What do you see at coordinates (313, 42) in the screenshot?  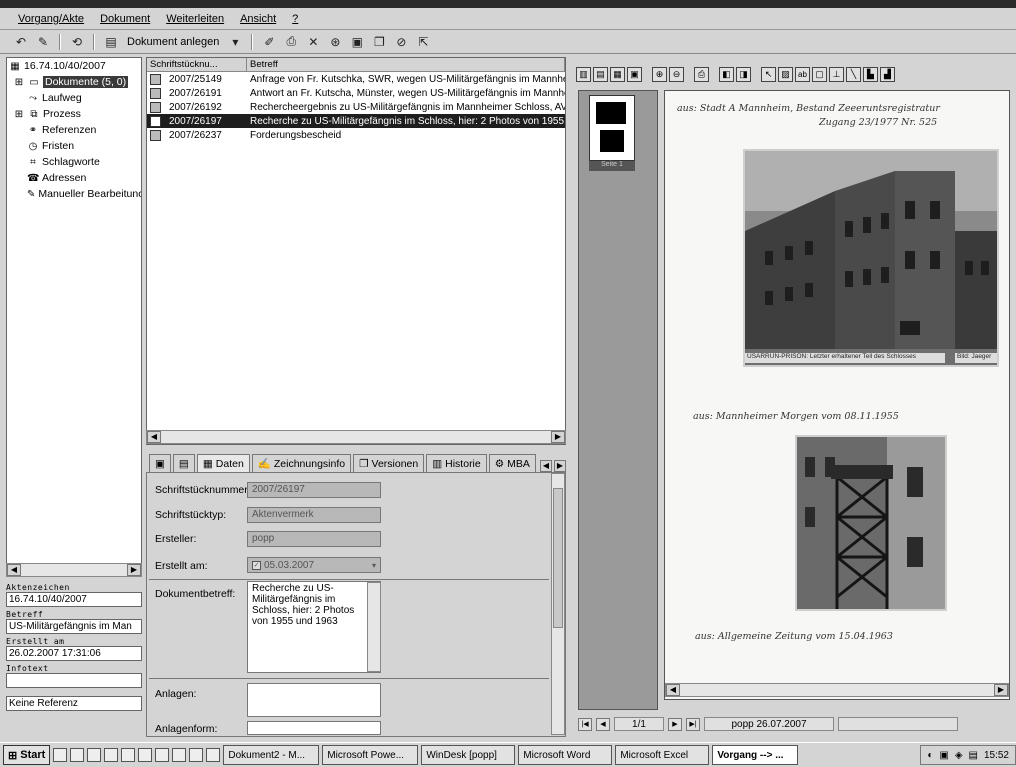 I see `delete-icon: ✕` at bounding box center [313, 42].